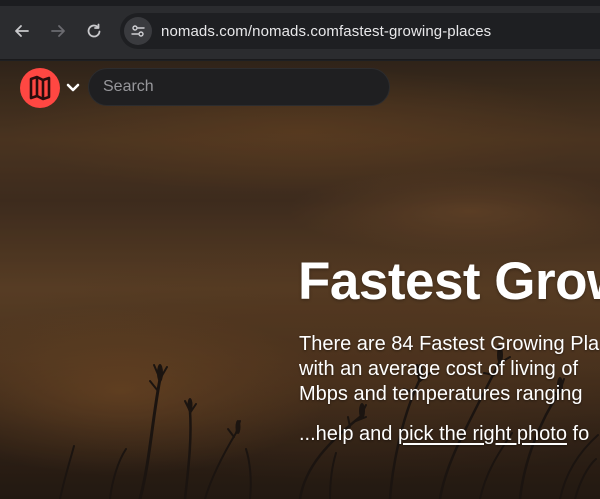  I want to click on back-button, so click(22, 31).